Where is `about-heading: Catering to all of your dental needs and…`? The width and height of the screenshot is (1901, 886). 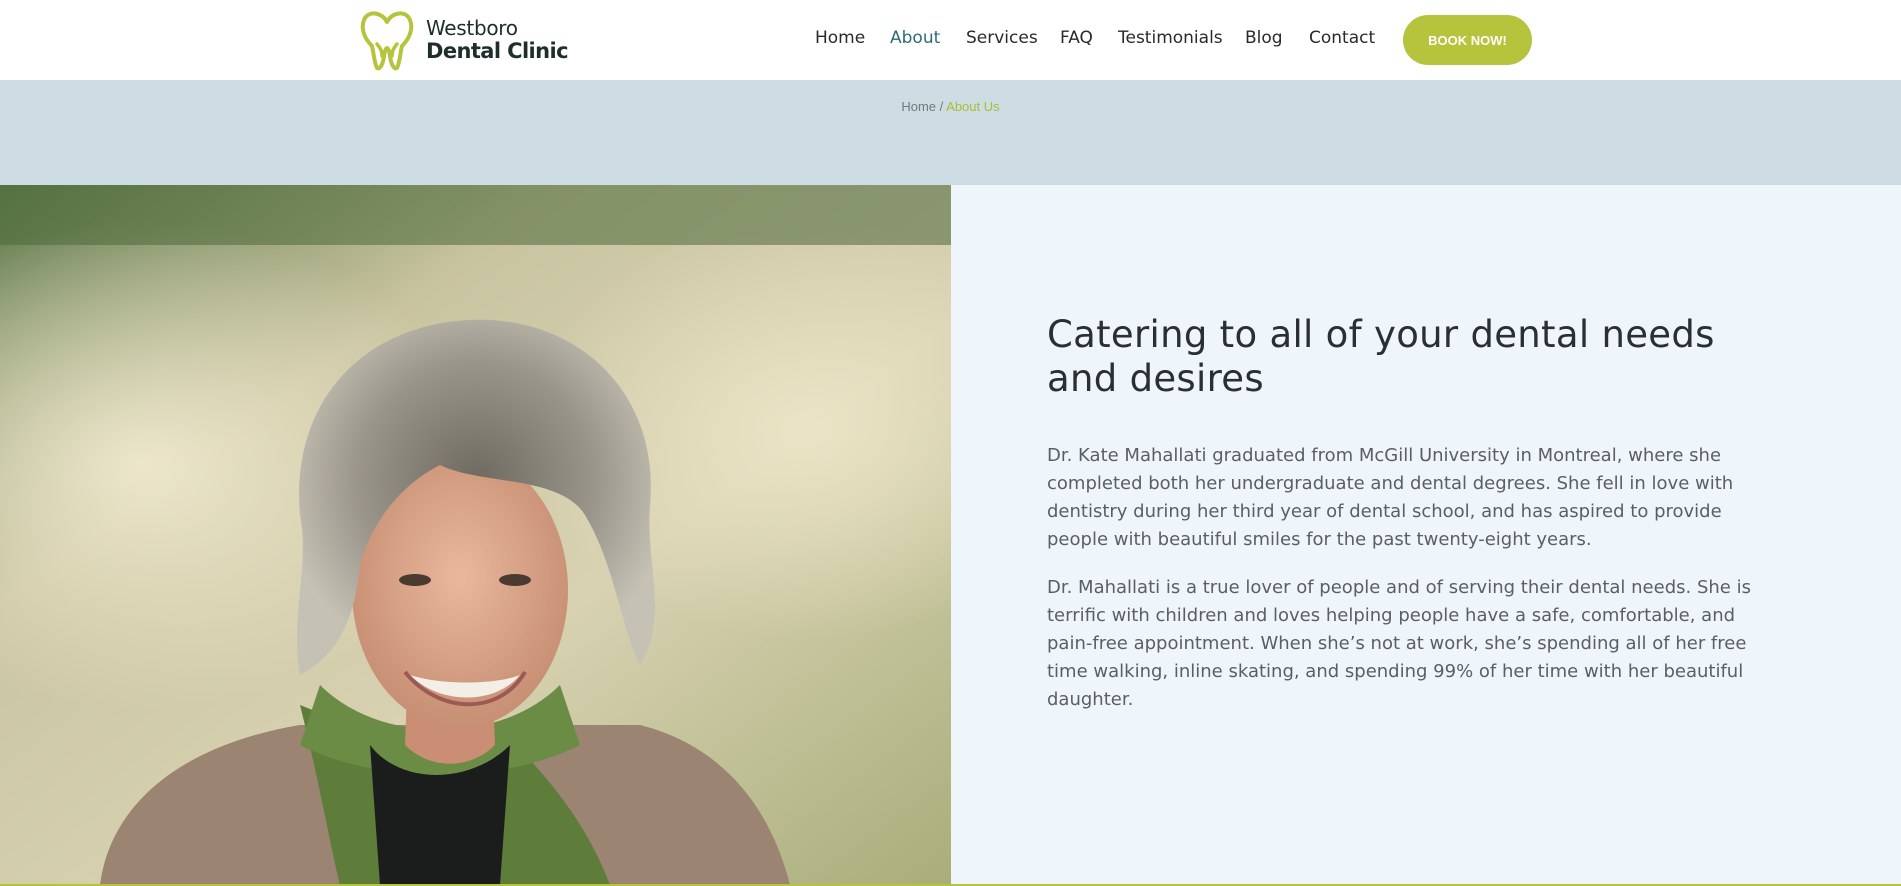 about-heading: Catering to all of your dental needs and… is located at coordinates (1381, 356).